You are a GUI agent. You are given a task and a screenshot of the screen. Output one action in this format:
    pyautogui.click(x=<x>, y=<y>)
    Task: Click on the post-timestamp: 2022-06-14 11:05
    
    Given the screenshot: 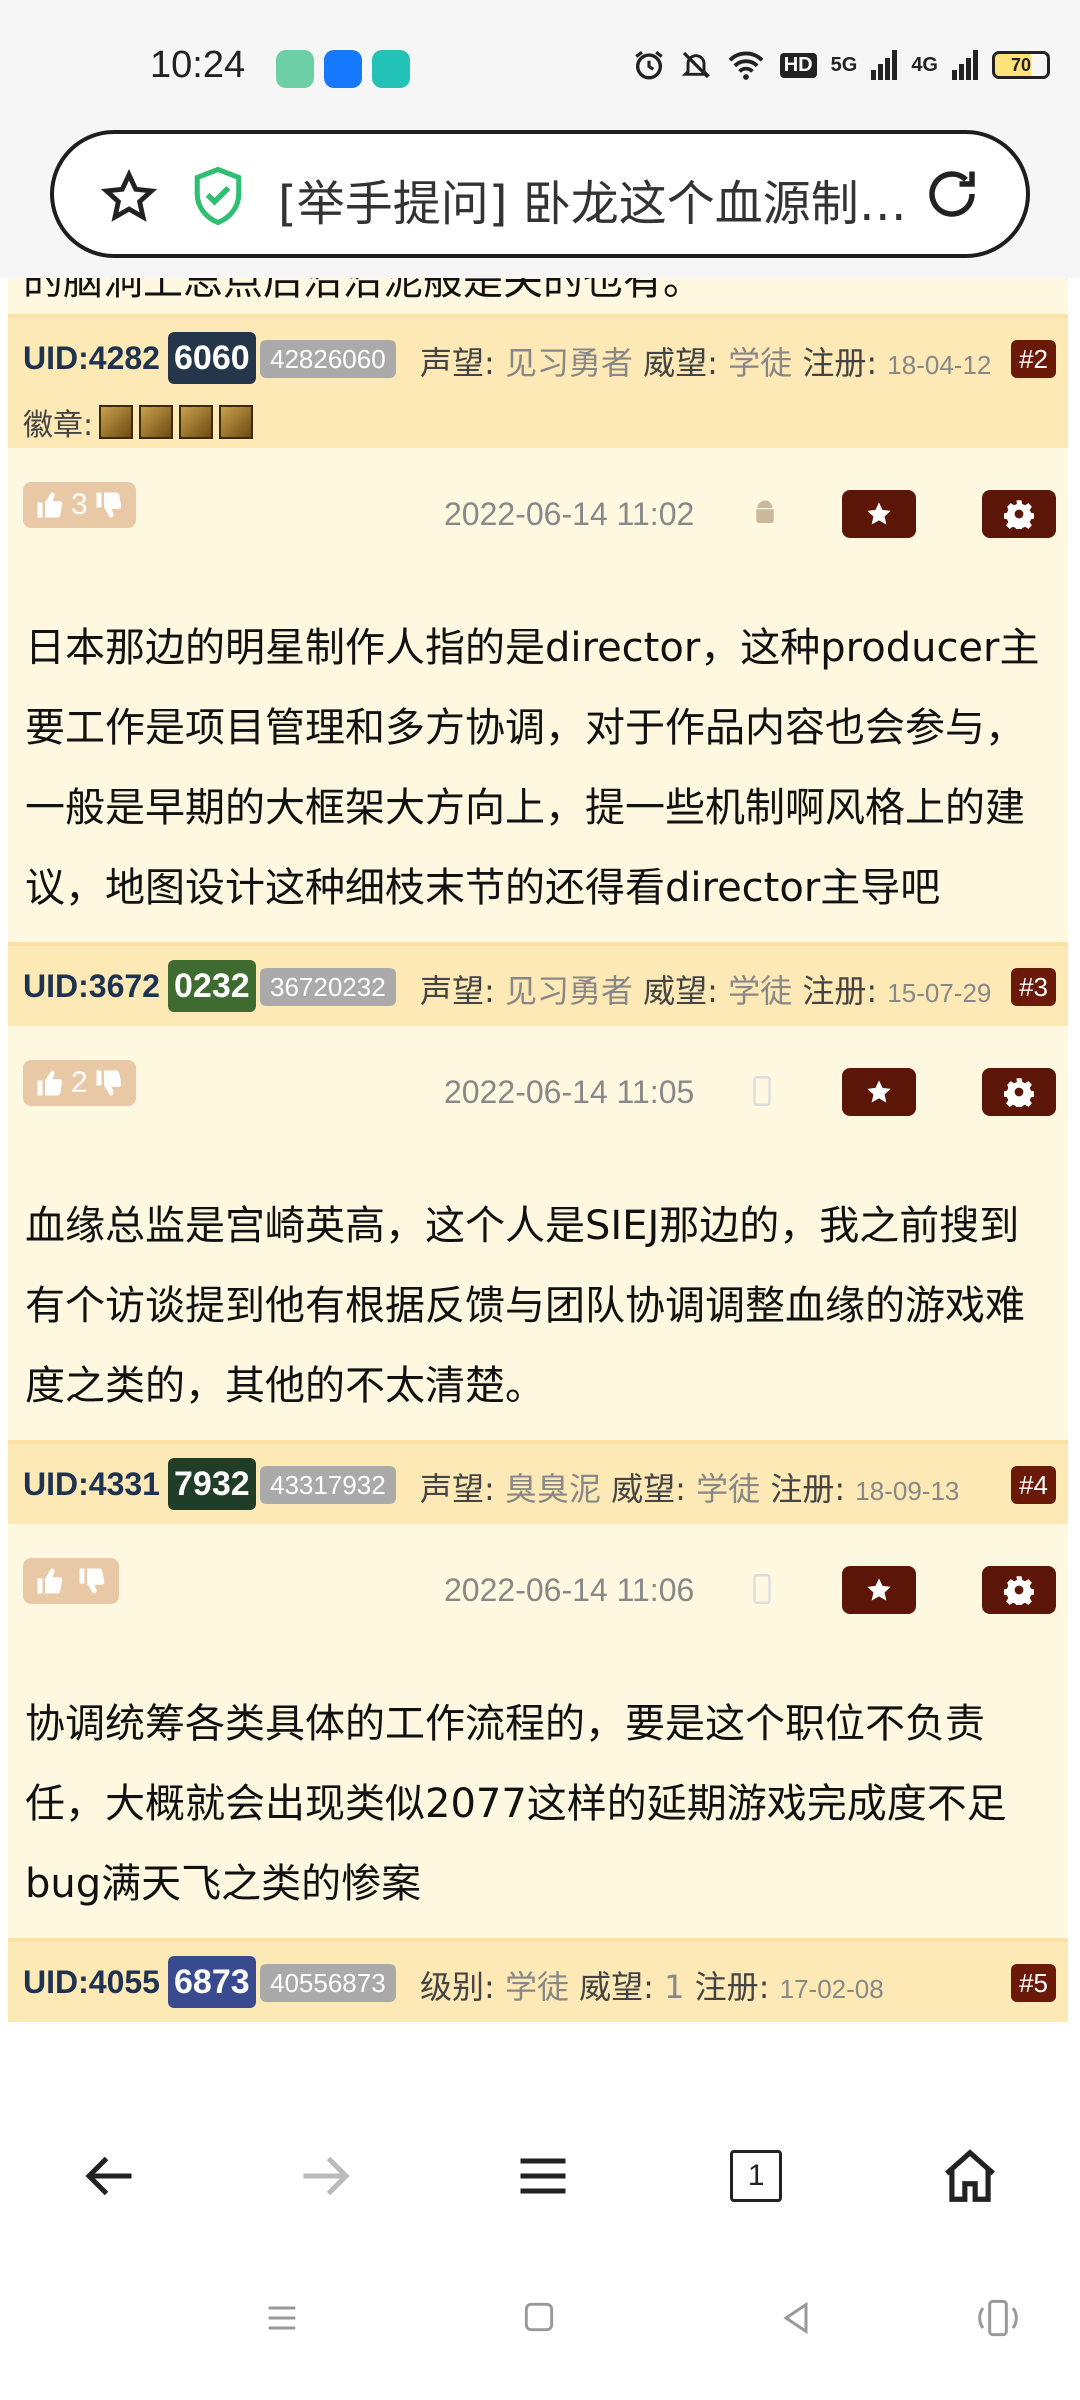 What is the action you would take?
    pyautogui.click(x=569, y=1092)
    